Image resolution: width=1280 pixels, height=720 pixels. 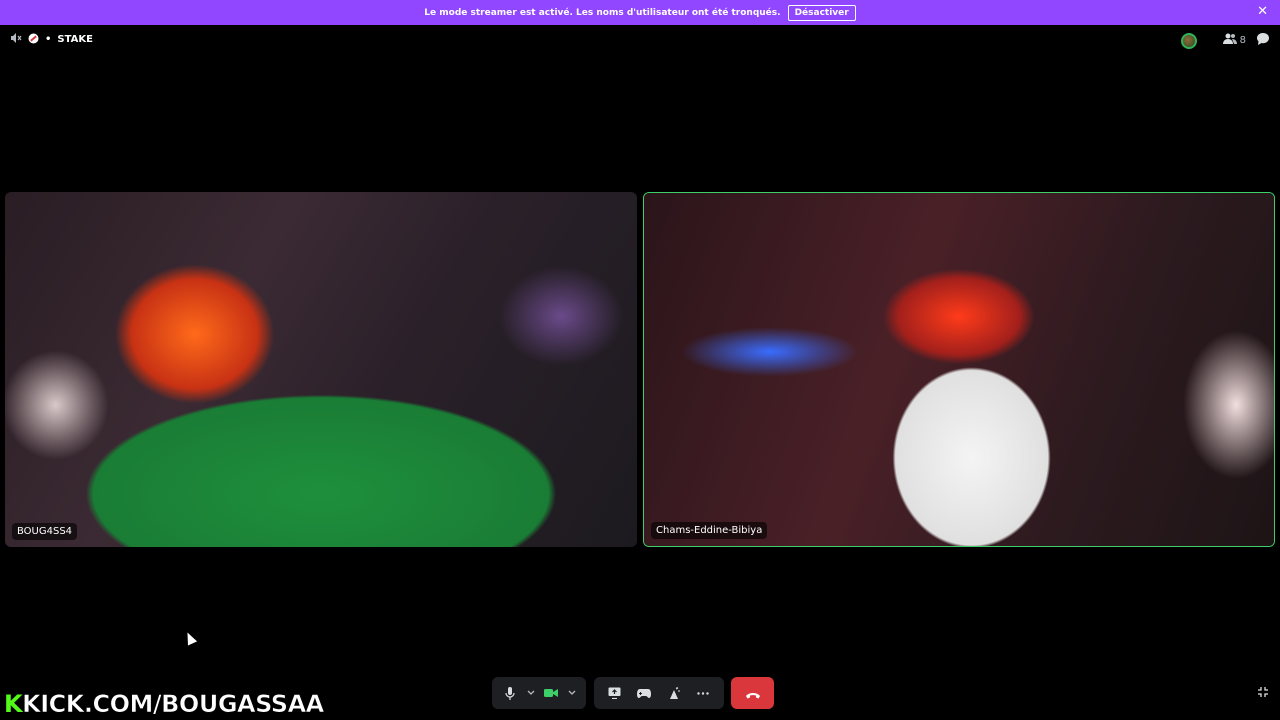 What do you see at coordinates (1263, 693) in the screenshot?
I see `fullscreen-icon` at bounding box center [1263, 693].